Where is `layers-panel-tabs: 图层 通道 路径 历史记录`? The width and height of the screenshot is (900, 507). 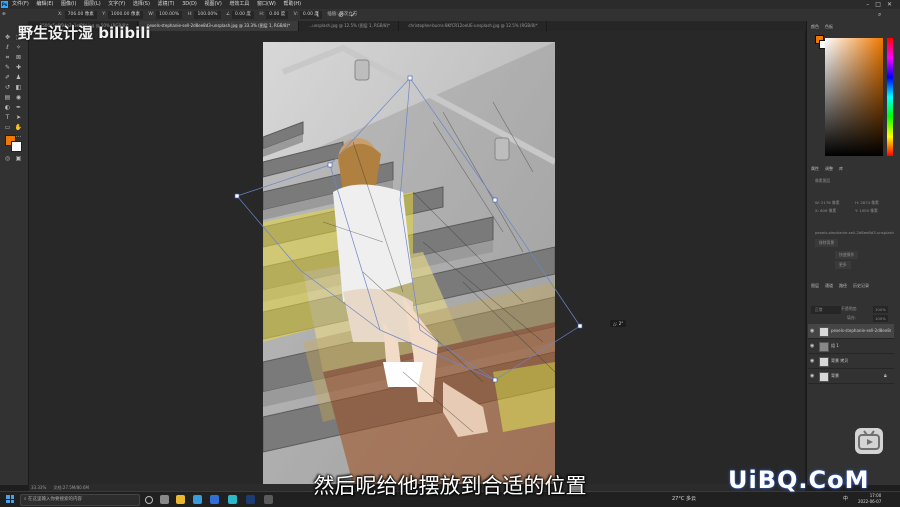 layers-panel-tabs: 图层 通道 路径 历史记录 is located at coordinates (843, 286).